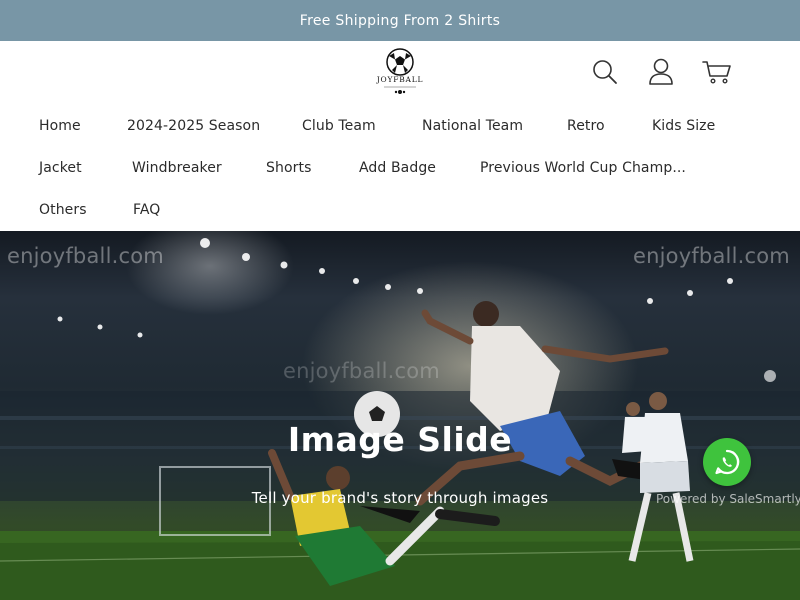 The height and width of the screenshot is (600, 800). What do you see at coordinates (177, 168) in the screenshot?
I see `nav-item-windbreaker: Windbreaker` at bounding box center [177, 168].